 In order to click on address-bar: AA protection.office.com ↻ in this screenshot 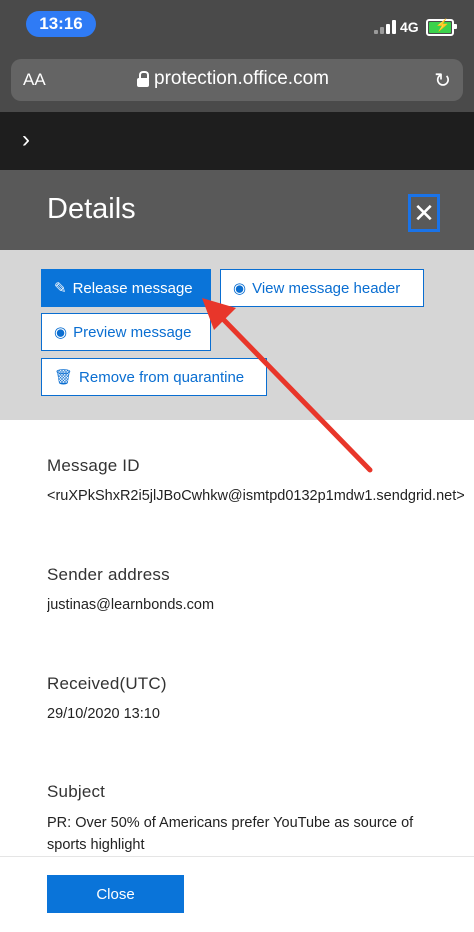, I will do `click(237, 80)`.